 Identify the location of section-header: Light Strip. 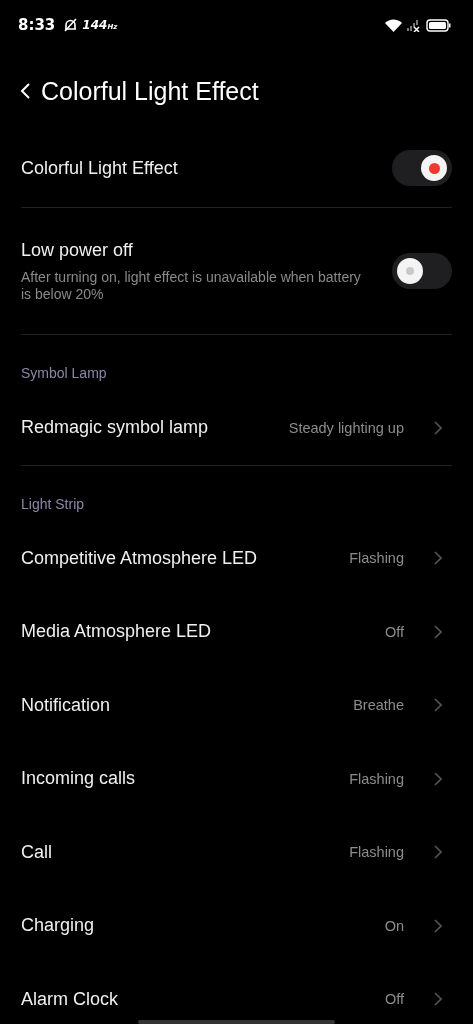
(53, 504).